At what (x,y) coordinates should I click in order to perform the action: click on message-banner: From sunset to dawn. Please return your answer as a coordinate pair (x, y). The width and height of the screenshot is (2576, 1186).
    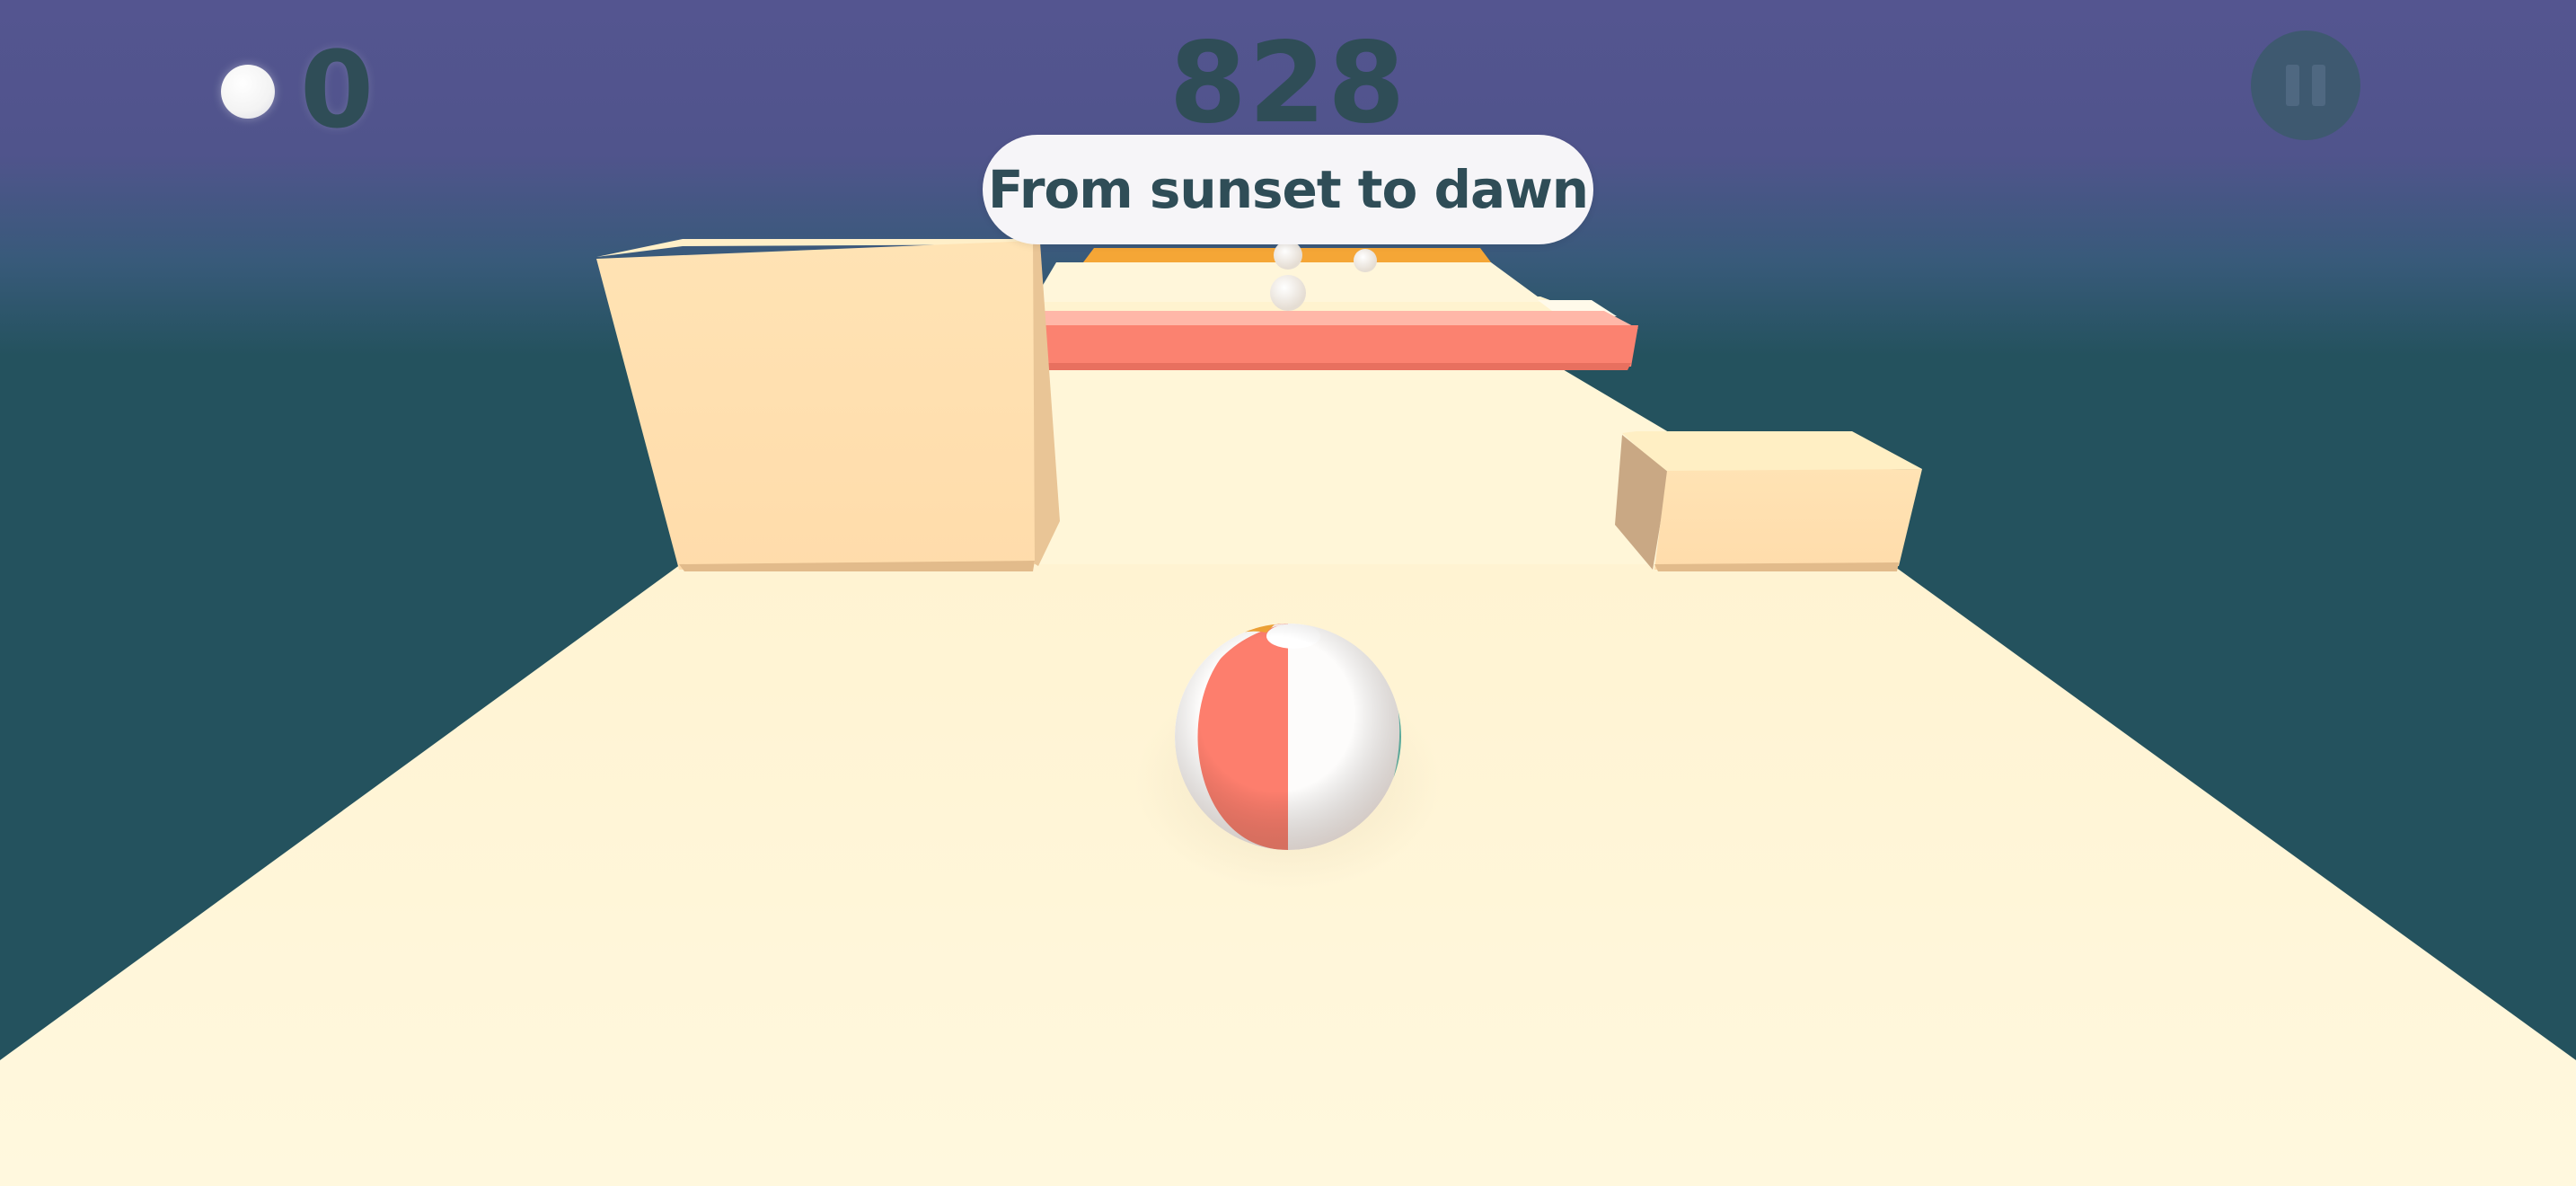
    Looking at the image, I should click on (1288, 189).